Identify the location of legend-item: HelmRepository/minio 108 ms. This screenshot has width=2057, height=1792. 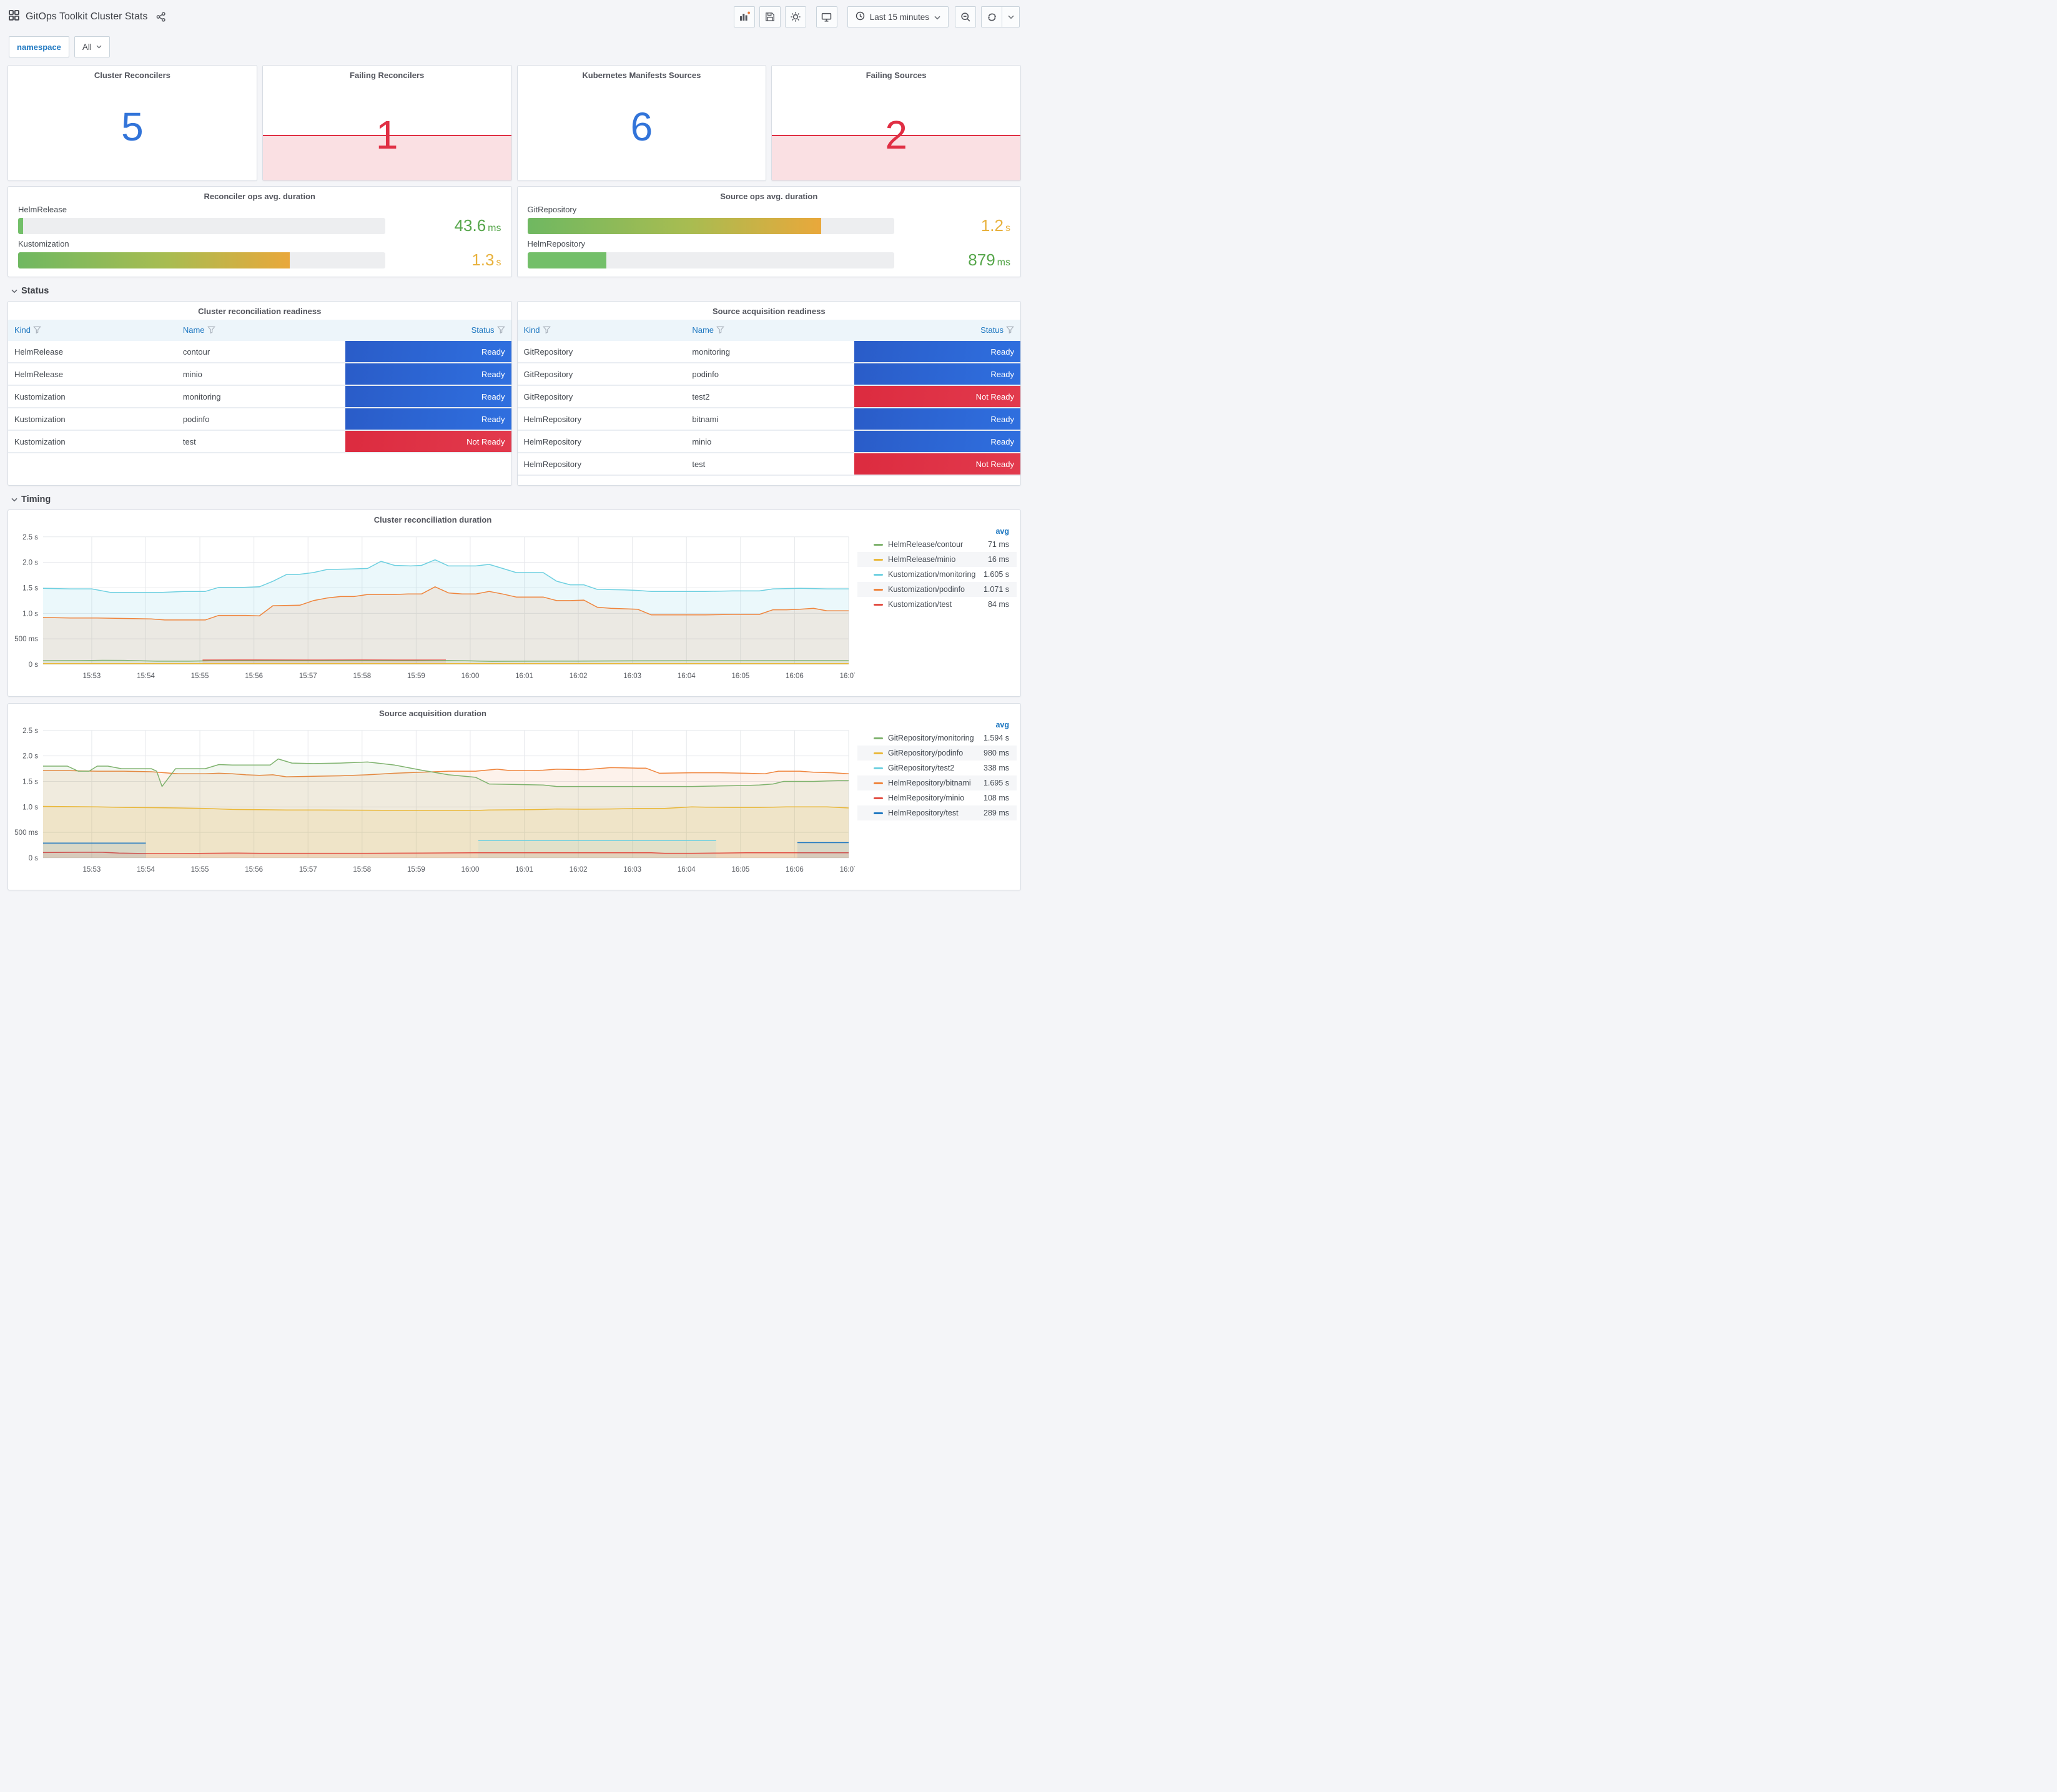
(937, 797).